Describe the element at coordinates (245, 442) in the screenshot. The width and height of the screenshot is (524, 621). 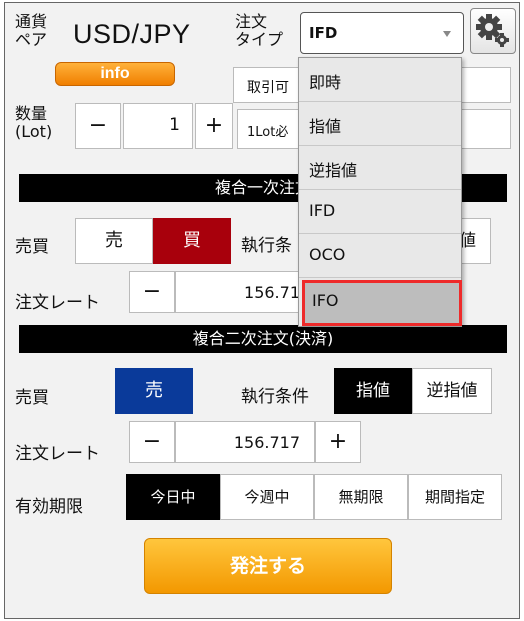
I see `second-rate-input: 156.717` at that location.